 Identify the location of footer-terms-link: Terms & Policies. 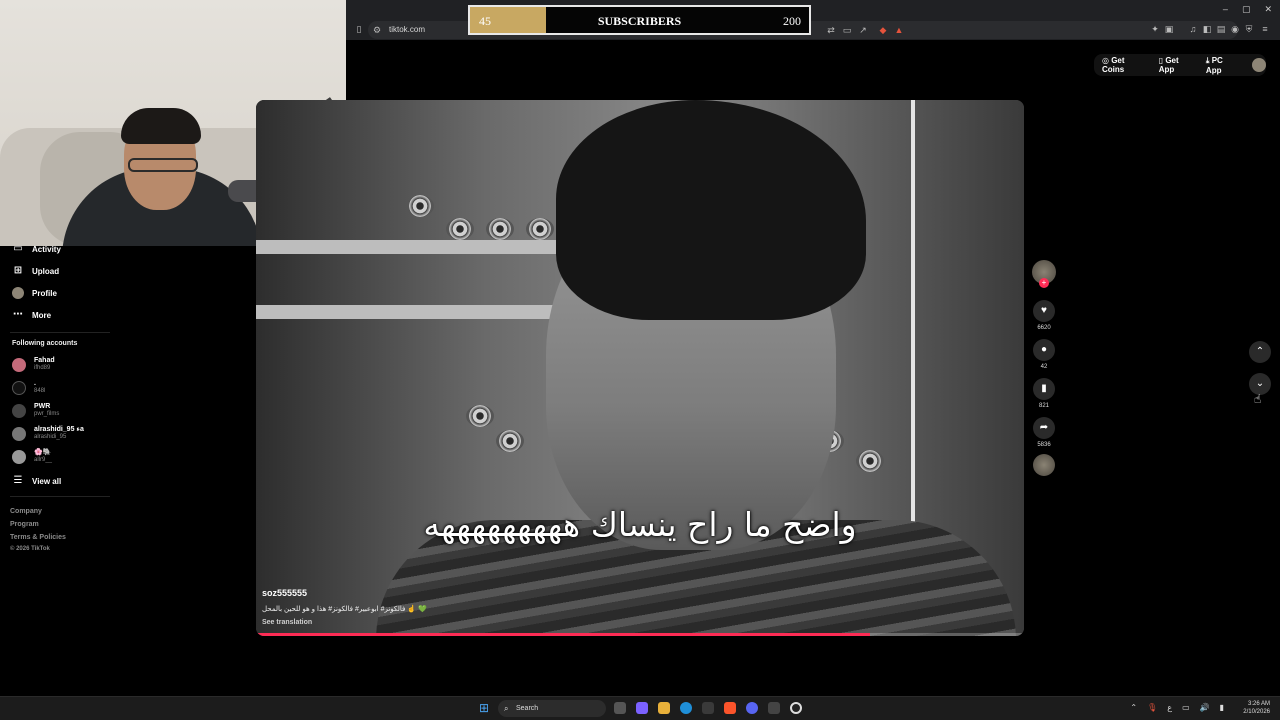
(38, 537).